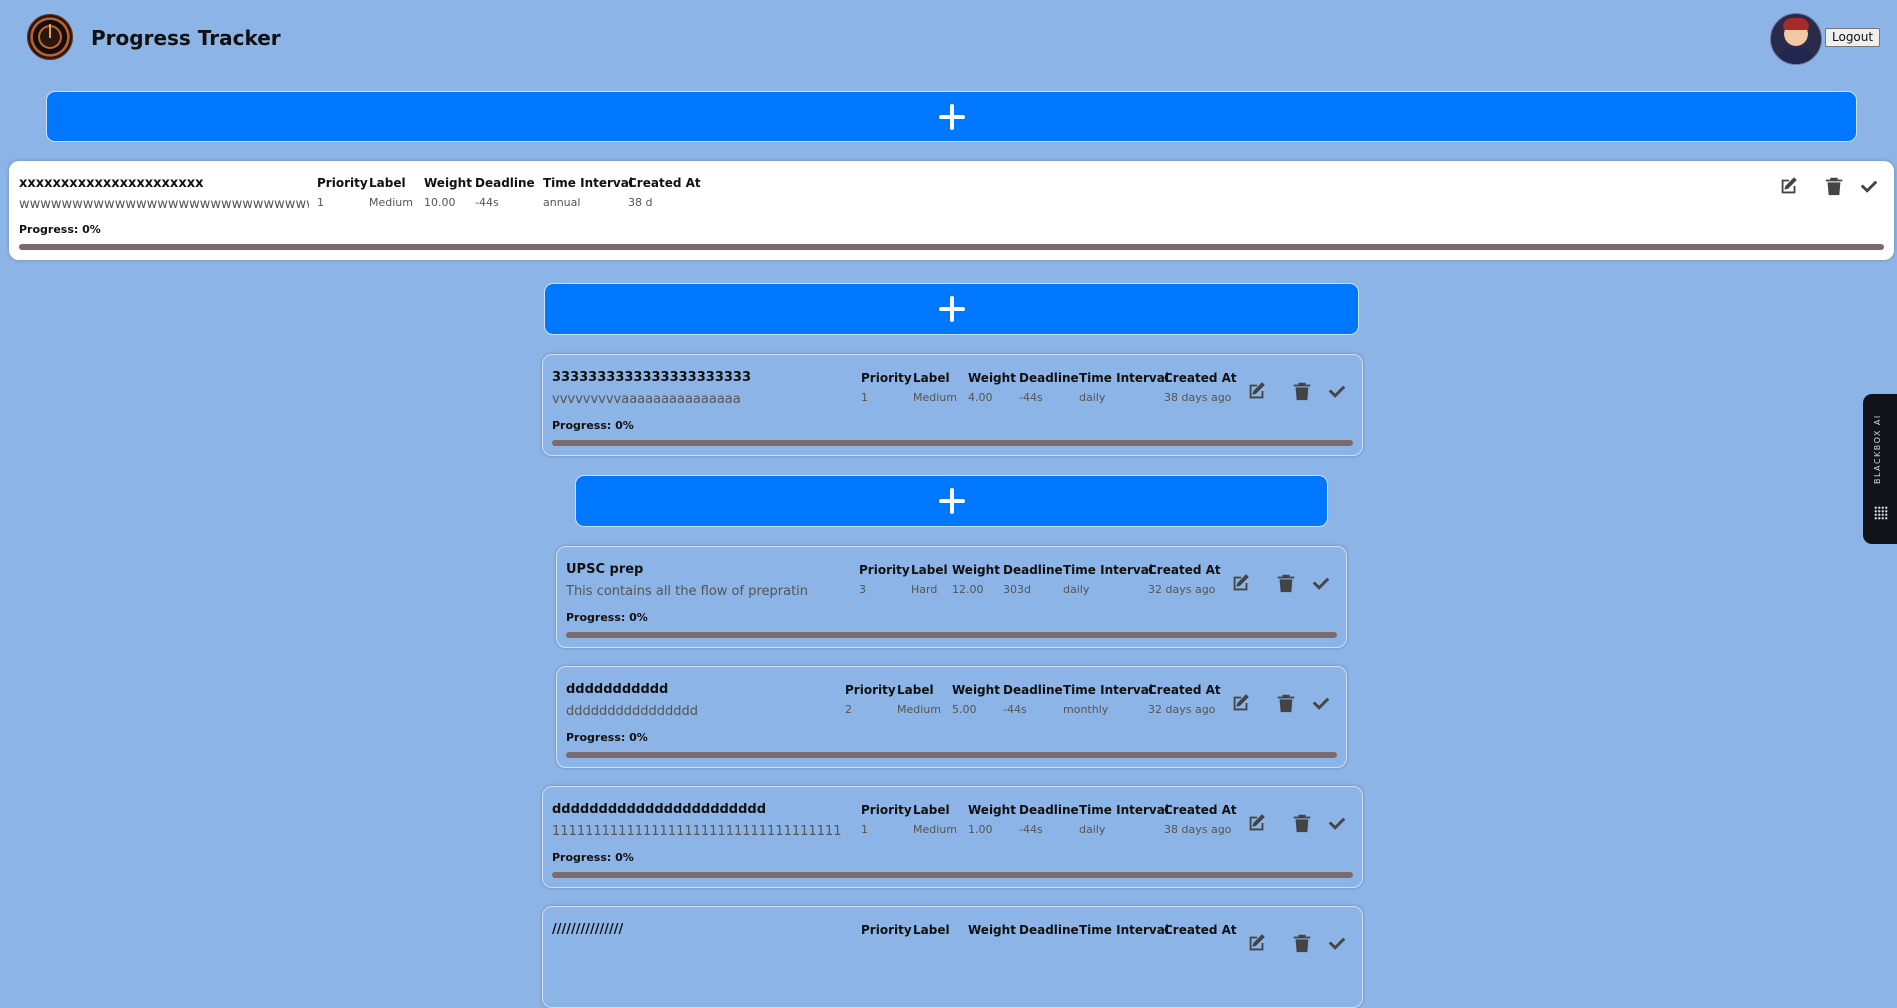  What do you see at coordinates (651, 377) in the screenshot?
I see `task-title: 3333333333333333333333` at bounding box center [651, 377].